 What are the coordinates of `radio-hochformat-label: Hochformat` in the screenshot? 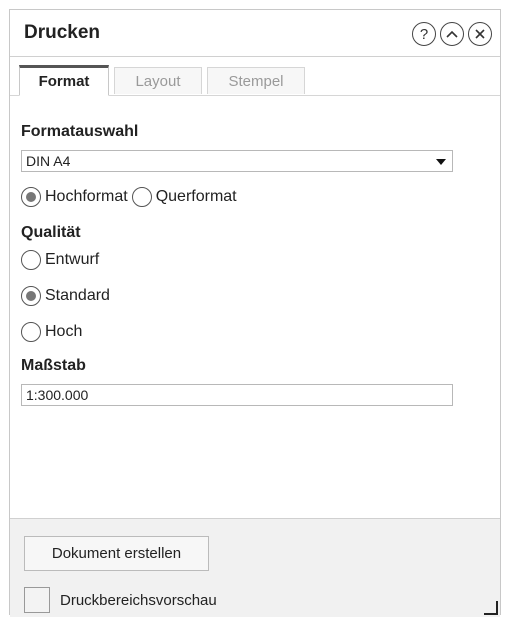 It's located at (86, 197).